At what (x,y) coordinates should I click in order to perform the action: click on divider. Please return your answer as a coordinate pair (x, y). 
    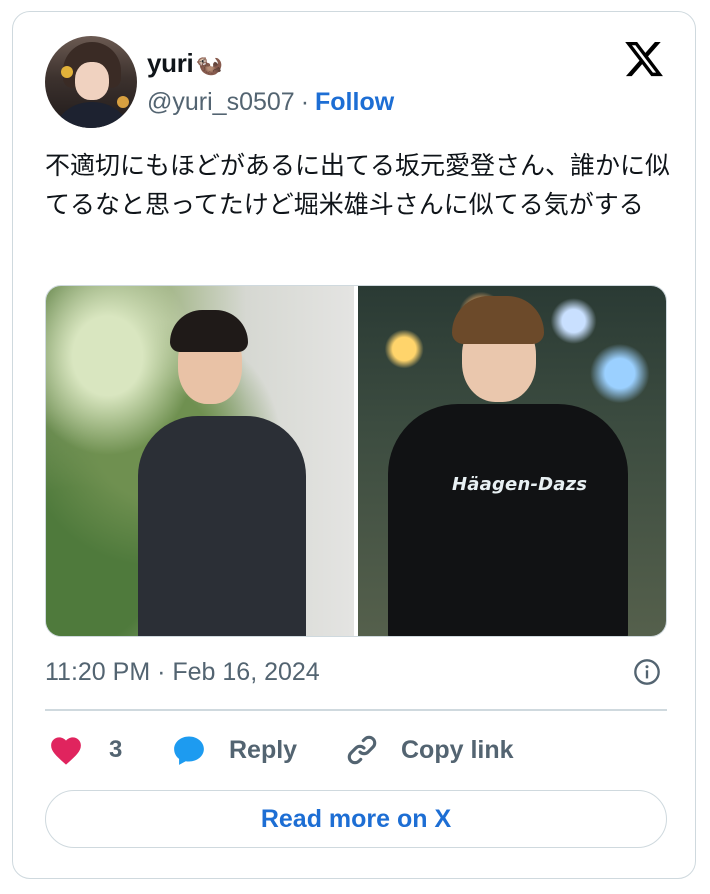
    Looking at the image, I should click on (356, 710).